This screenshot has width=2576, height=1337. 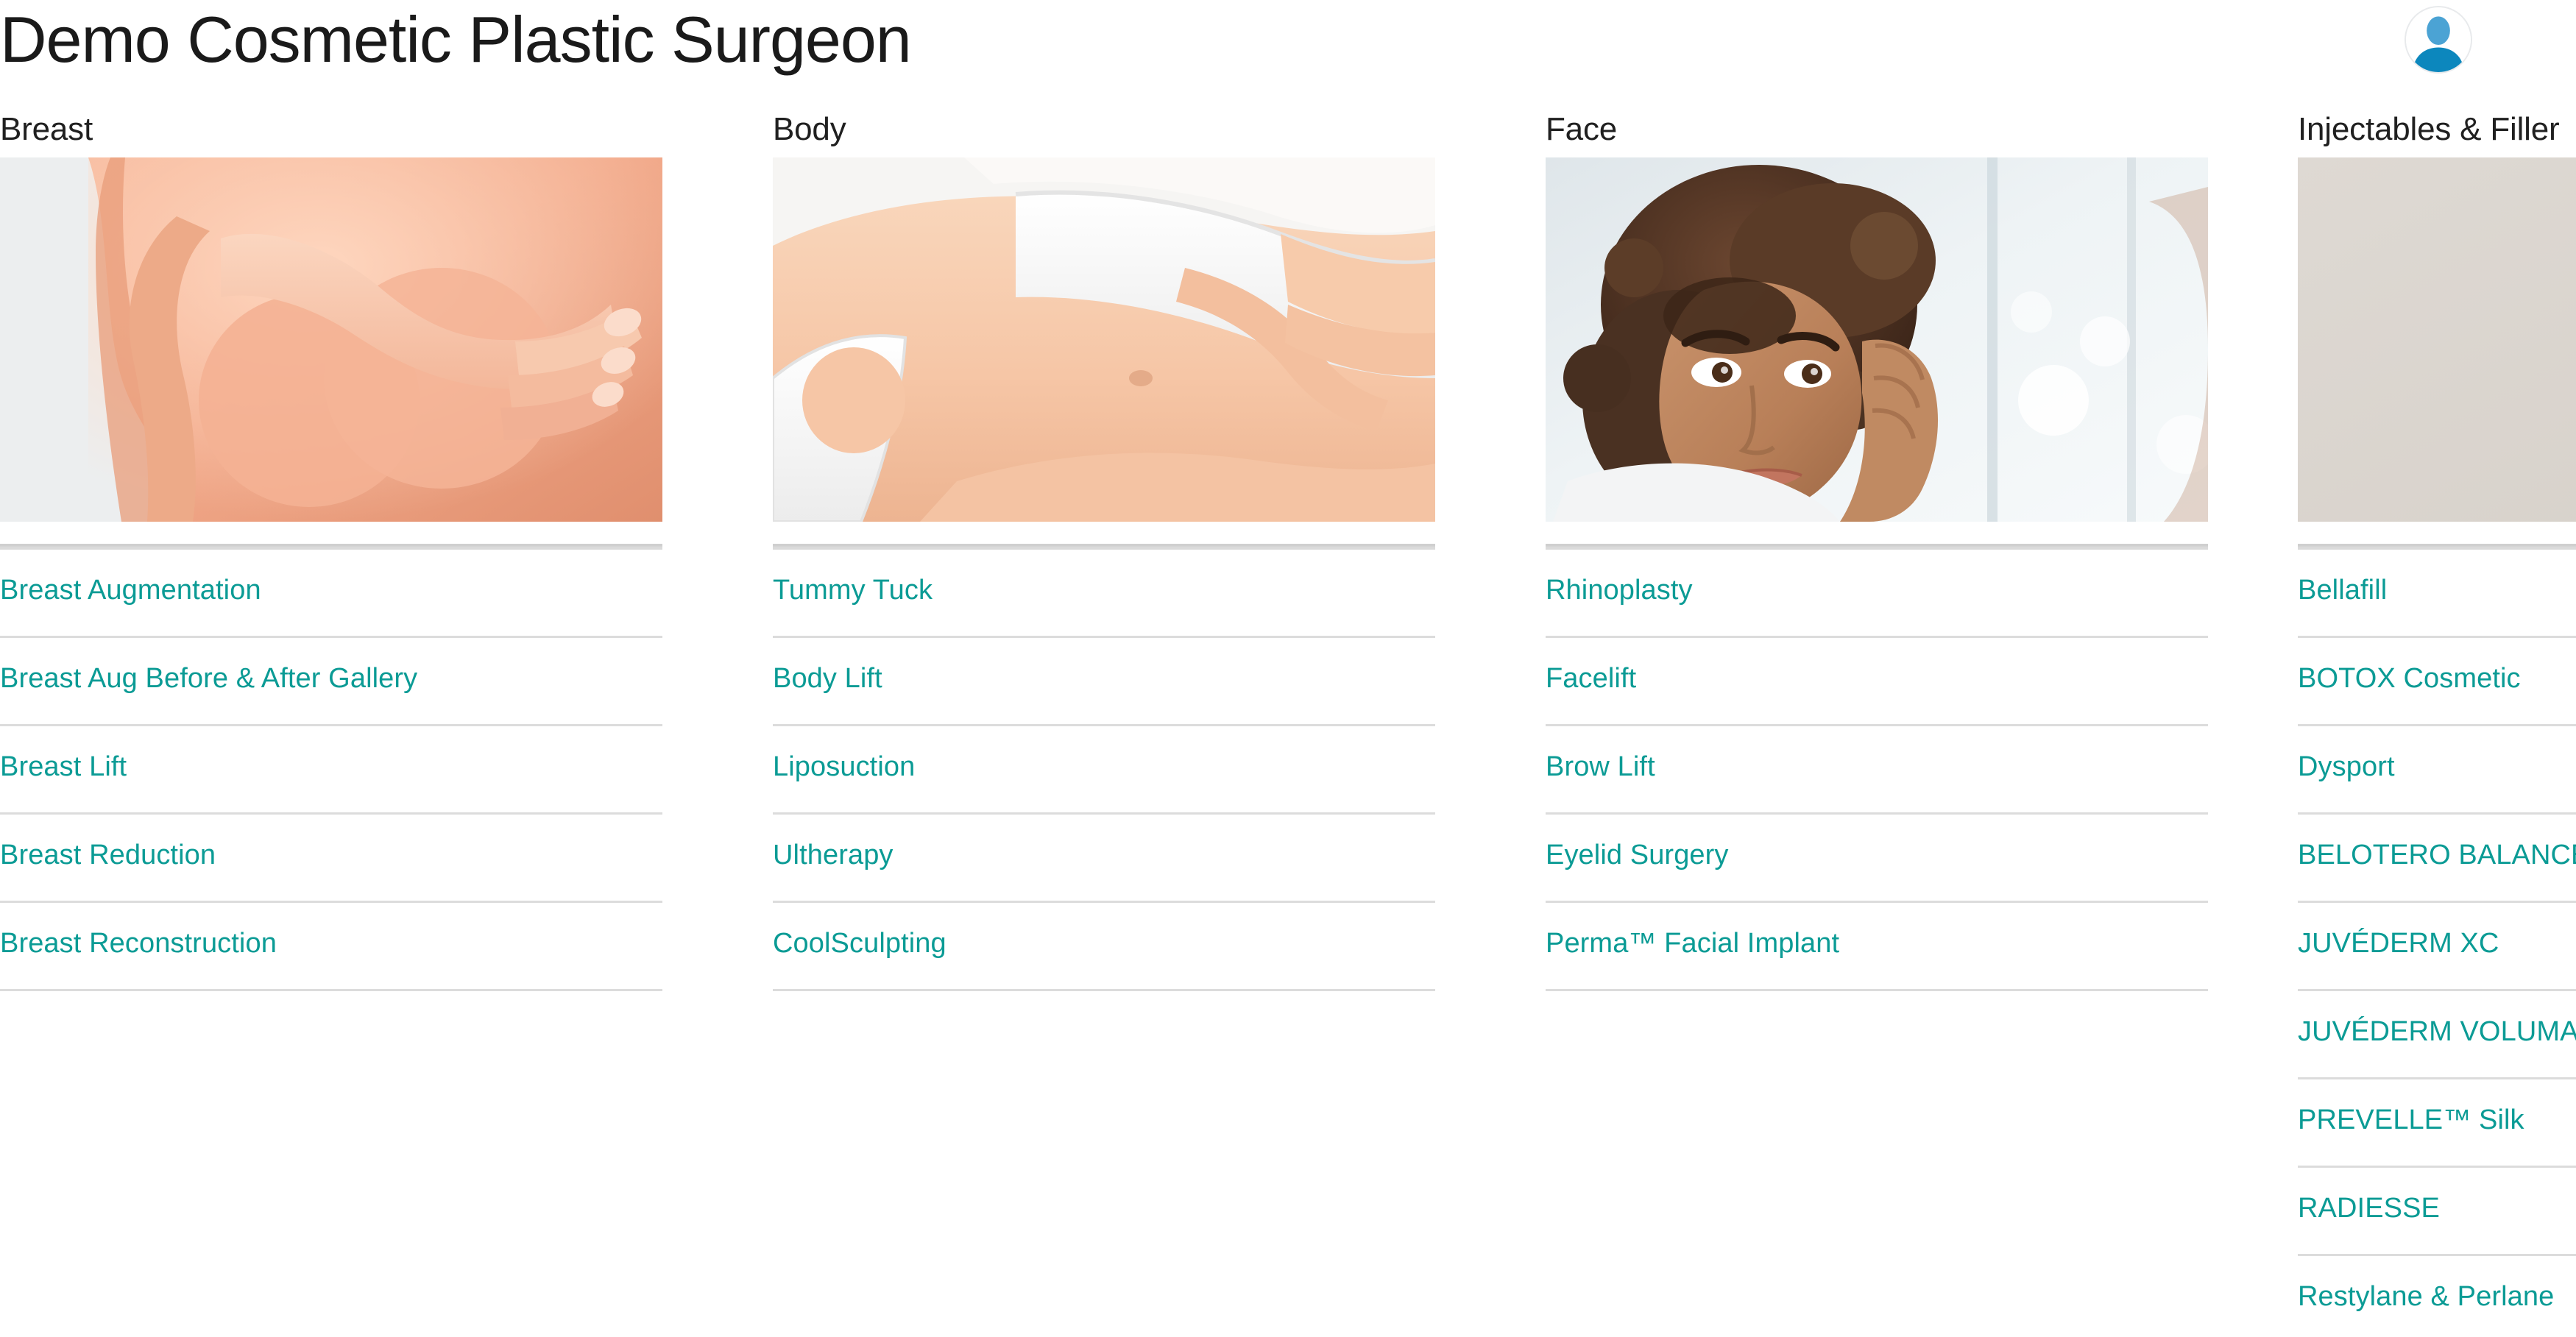 I want to click on list-item: PREVELLE™ Silk, so click(x=2437, y=1123).